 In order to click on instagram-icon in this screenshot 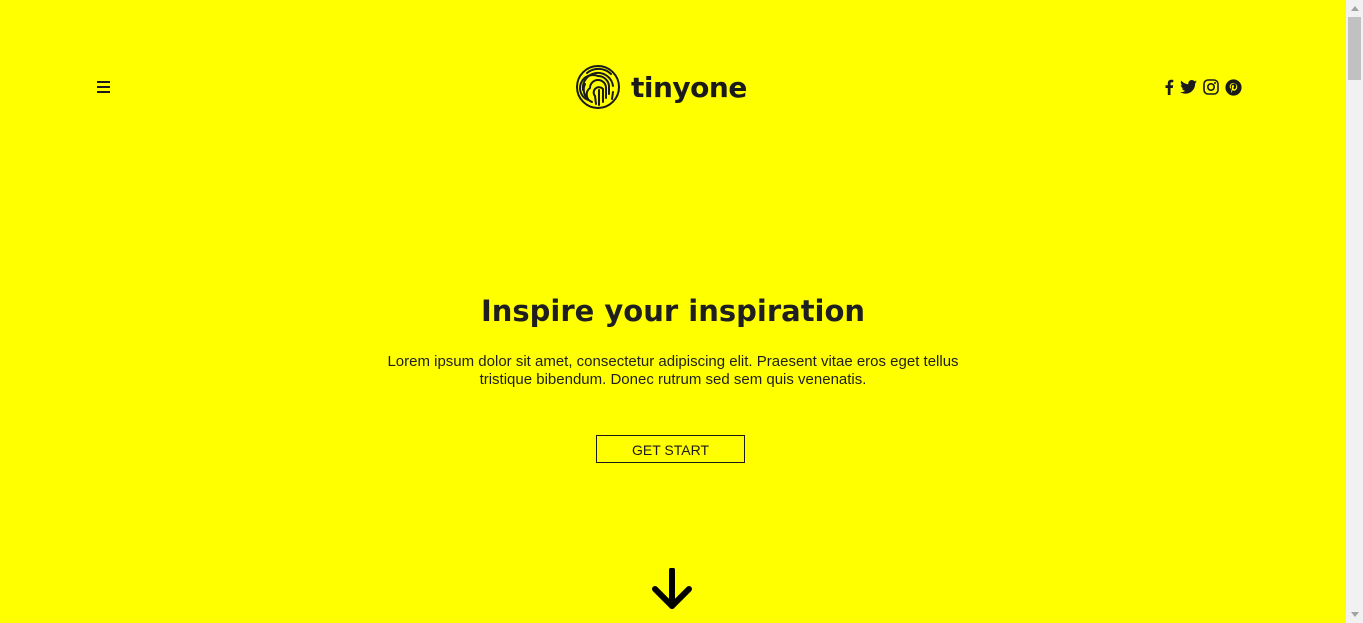, I will do `click(1211, 87)`.